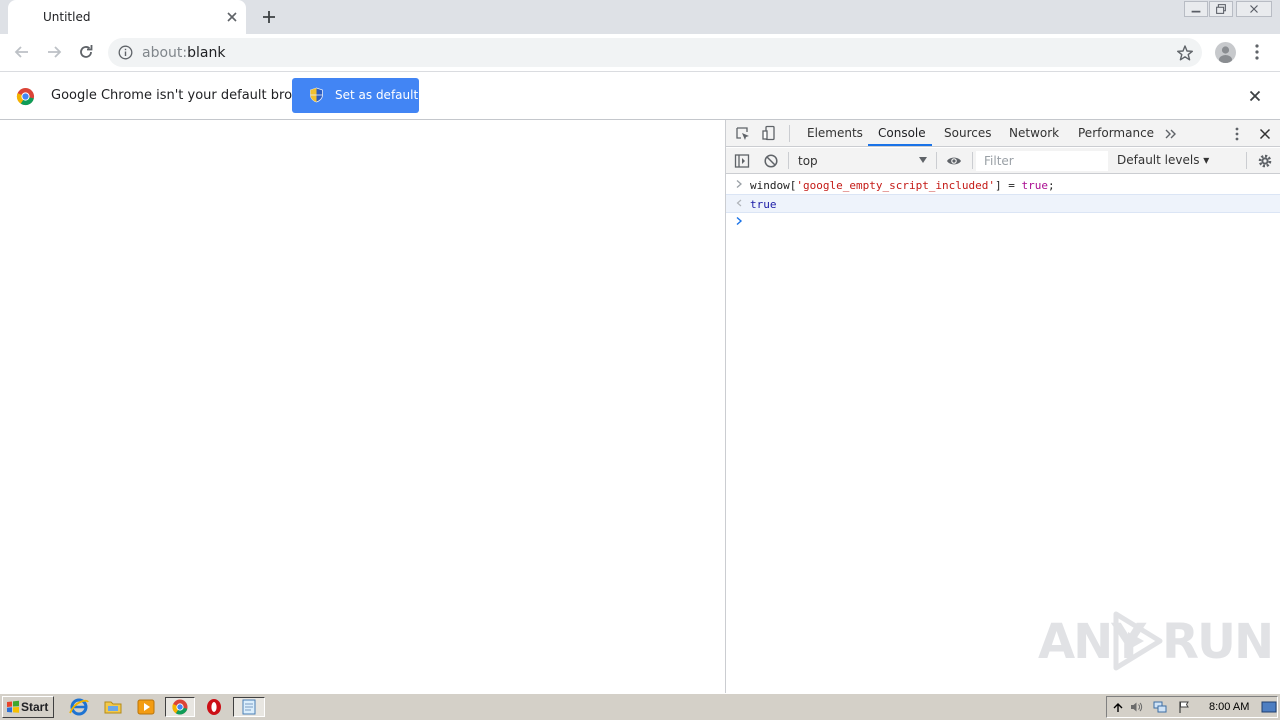  What do you see at coordinates (127, 17) in the screenshot?
I see `browser-tab: Untitled` at bounding box center [127, 17].